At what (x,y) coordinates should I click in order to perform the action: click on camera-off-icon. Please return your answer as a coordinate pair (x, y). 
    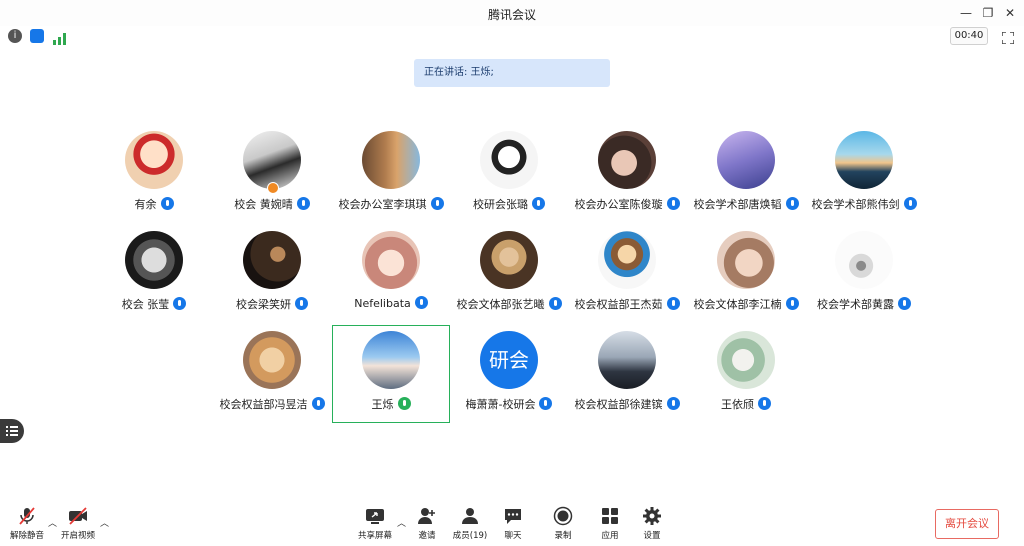
    Looking at the image, I should click on (78, 516).